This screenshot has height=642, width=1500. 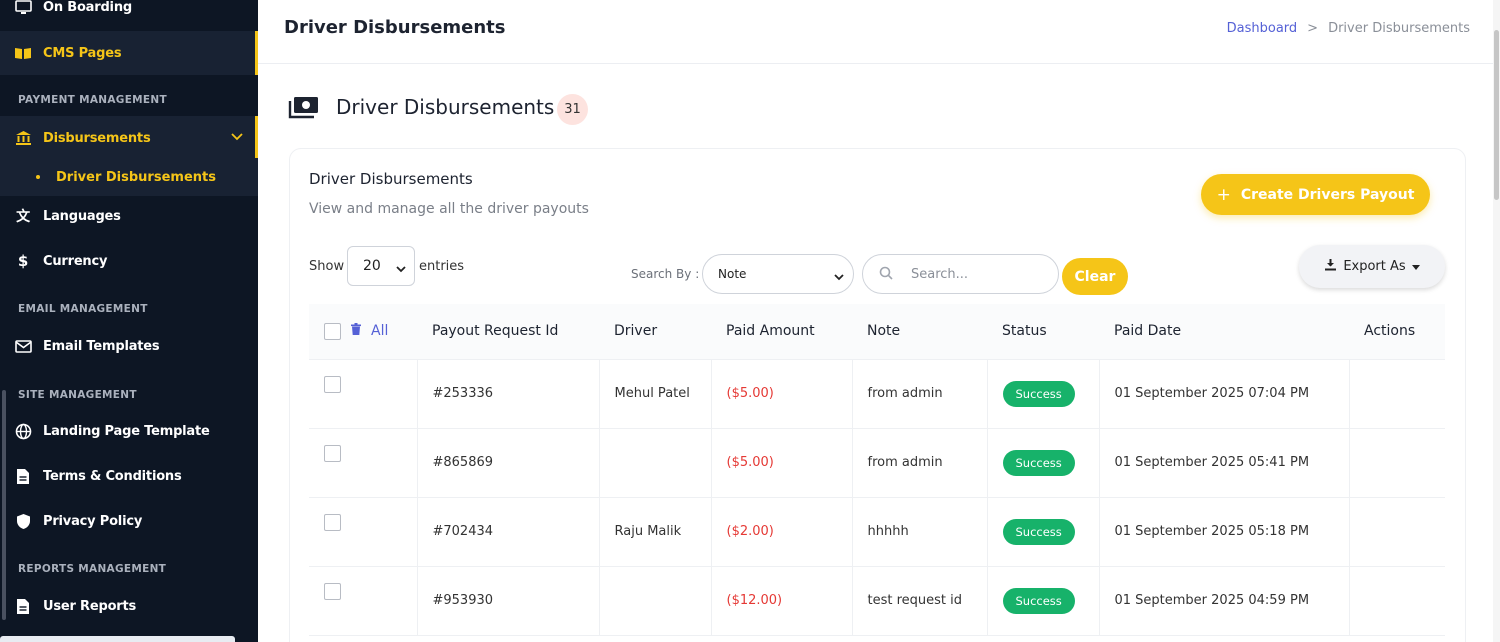 I want to click on paid-date-cell: 01 September 2025 05:18 PM, so click(x=1224, y=532).